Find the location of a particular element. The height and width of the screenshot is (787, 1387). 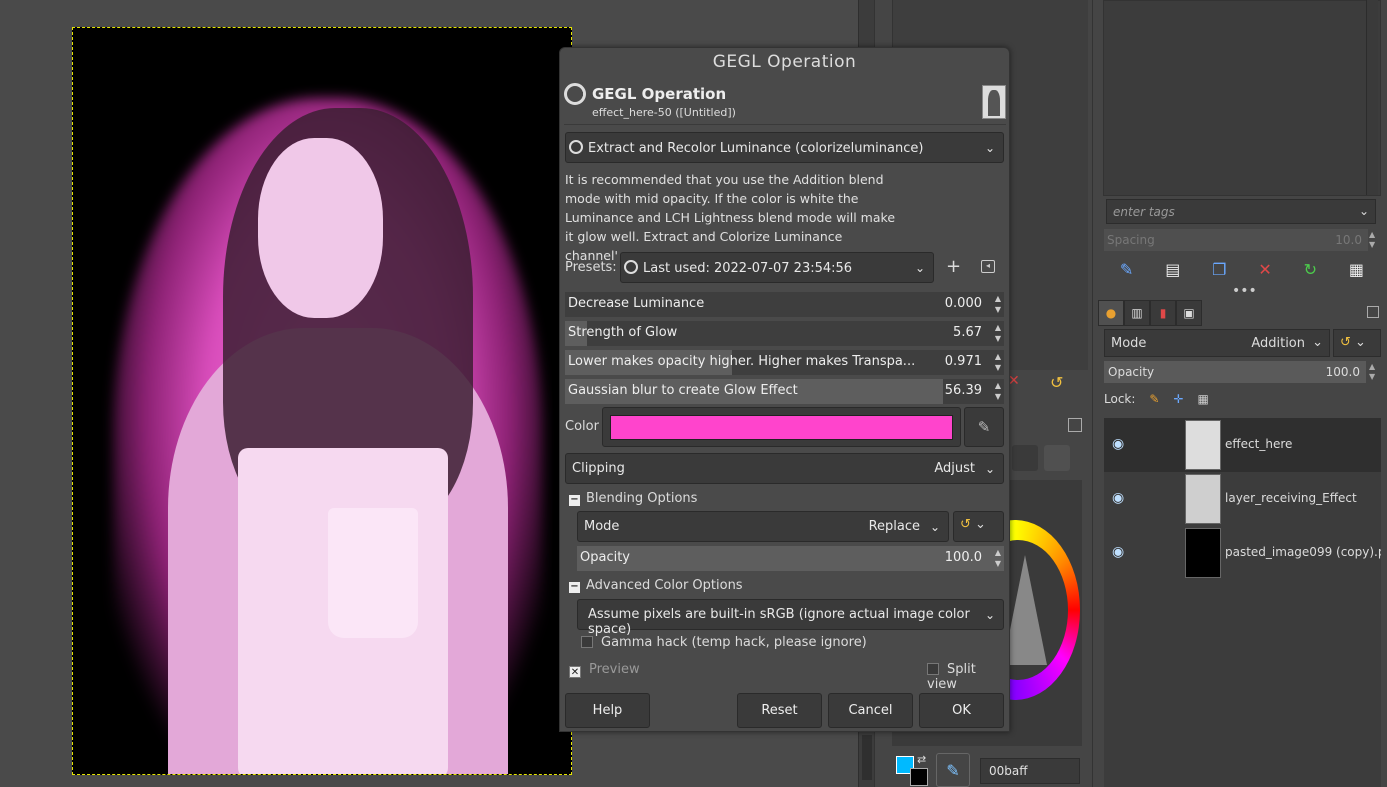

reset-icon: ↺ is located at coordinates (1056, 382).